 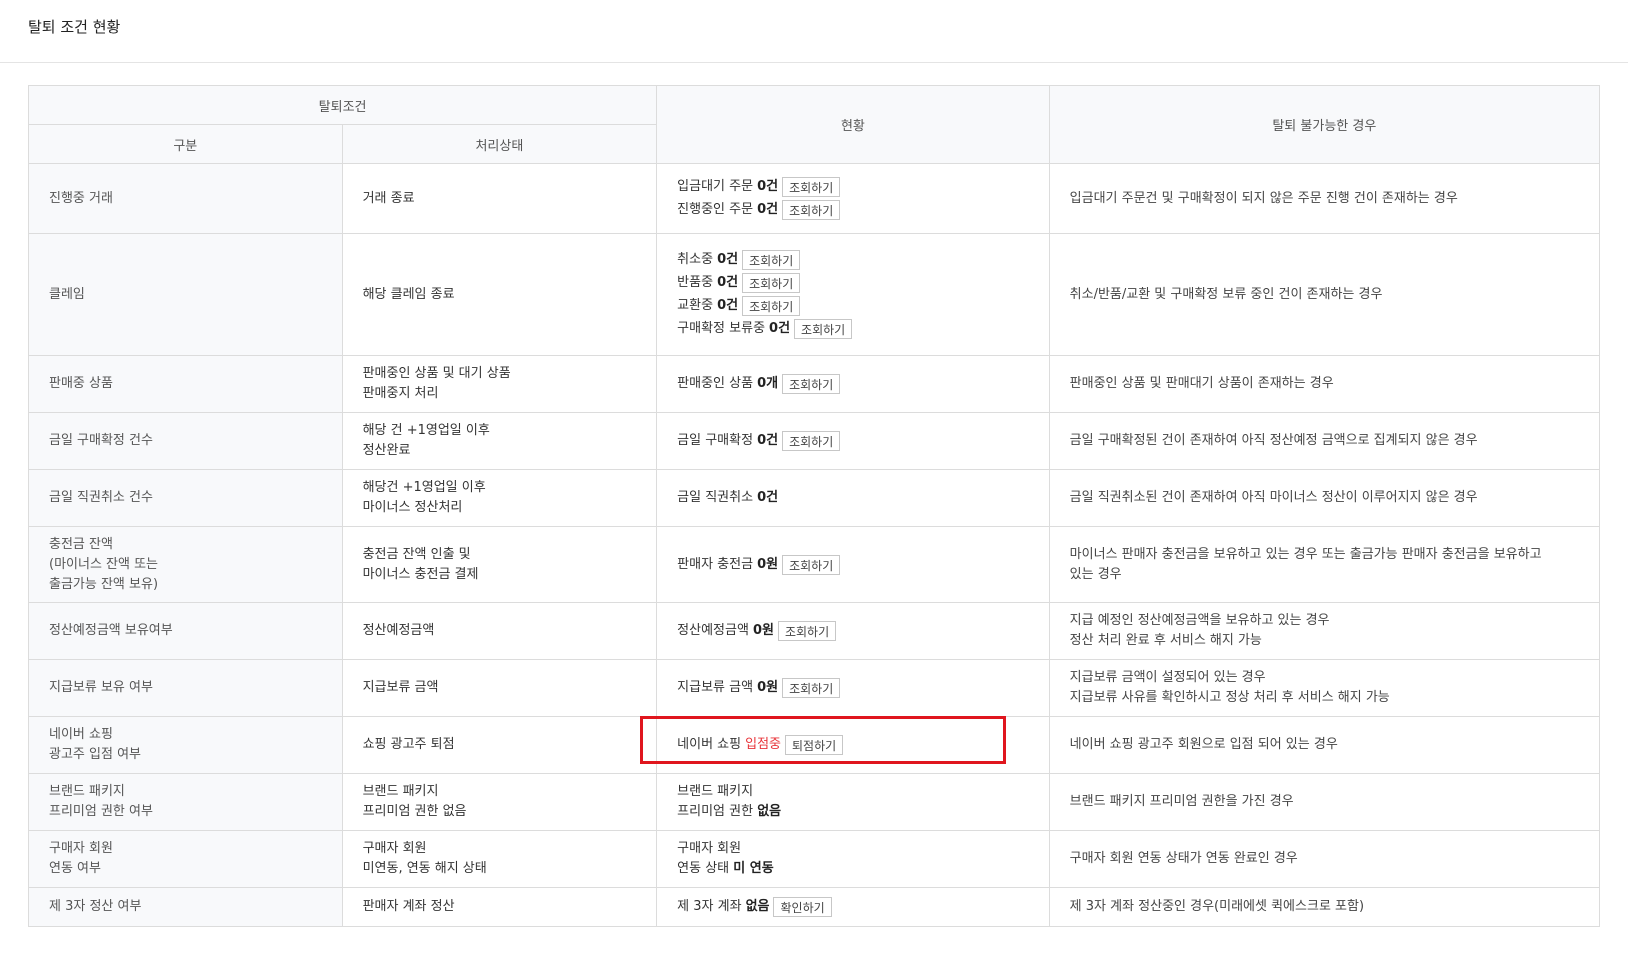 I want to click on process-label: 지급보류 금액, so click(x=400, y=687).